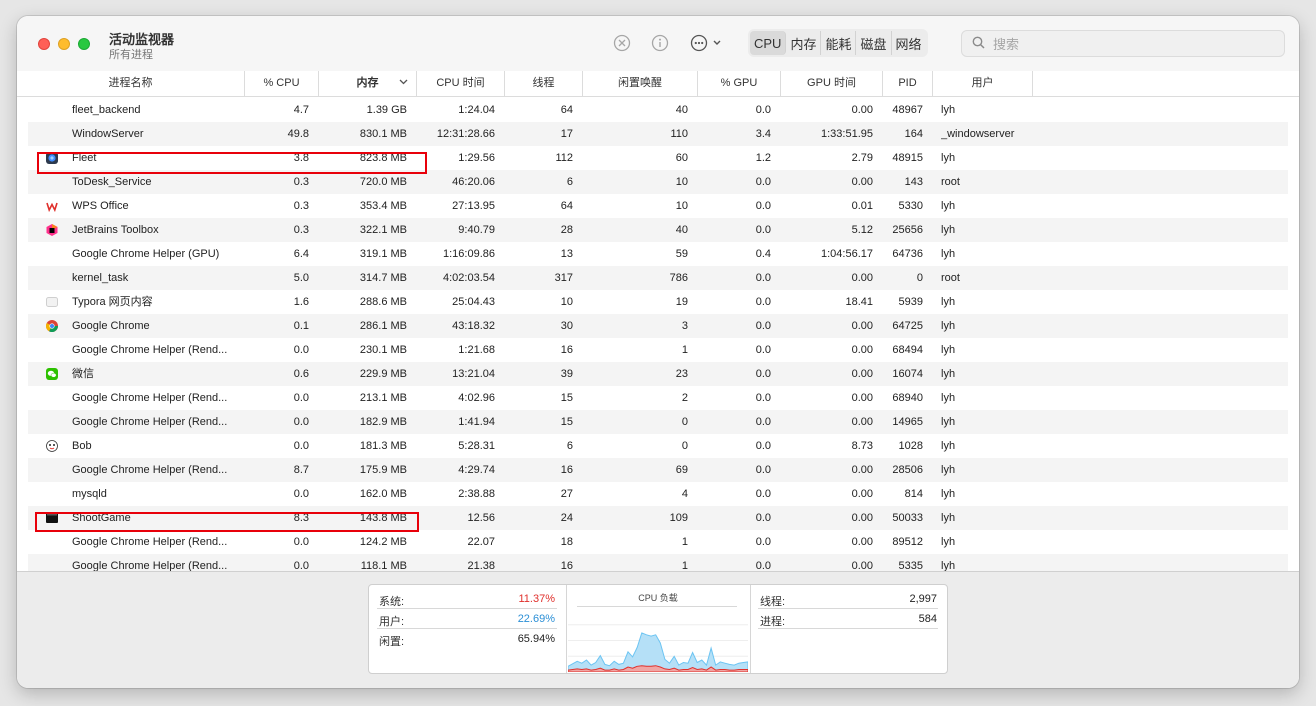 The width and height of the screenshot is (1316, 706). What do you see at coordinates (467, 628) in the screenshot?
I see `divider` at bounding box center [467, 628].